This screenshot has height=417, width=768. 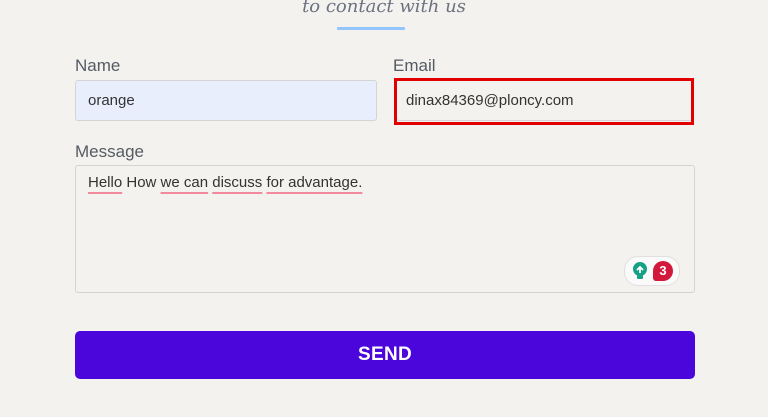 What do you see at coordinates (237, 182) in the screenshot?
I see `message-word: discuss` at bounding box center [237, 182].